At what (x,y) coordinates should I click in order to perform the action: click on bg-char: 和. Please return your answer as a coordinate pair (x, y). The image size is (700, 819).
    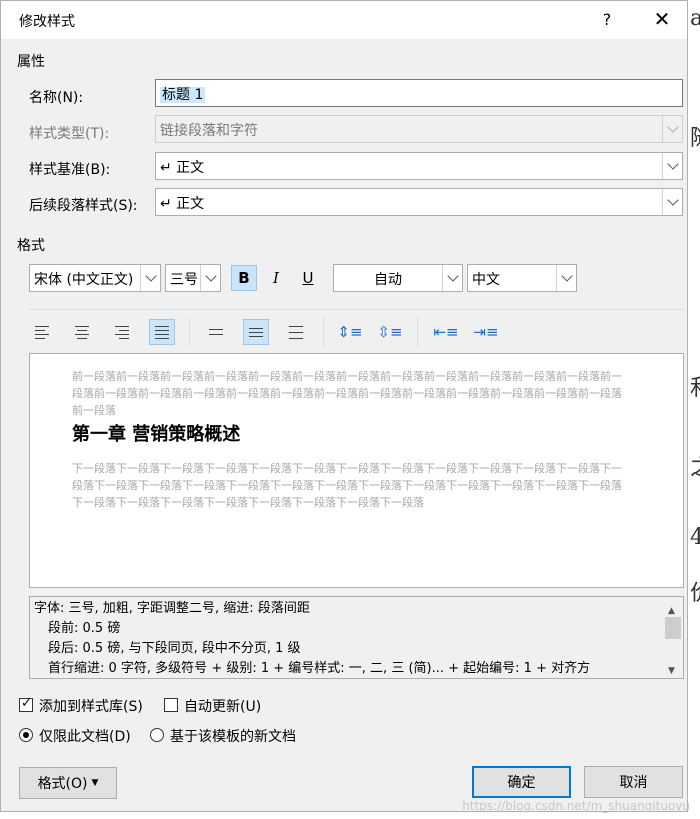
    Looking at the image, I should click on (695, 386).